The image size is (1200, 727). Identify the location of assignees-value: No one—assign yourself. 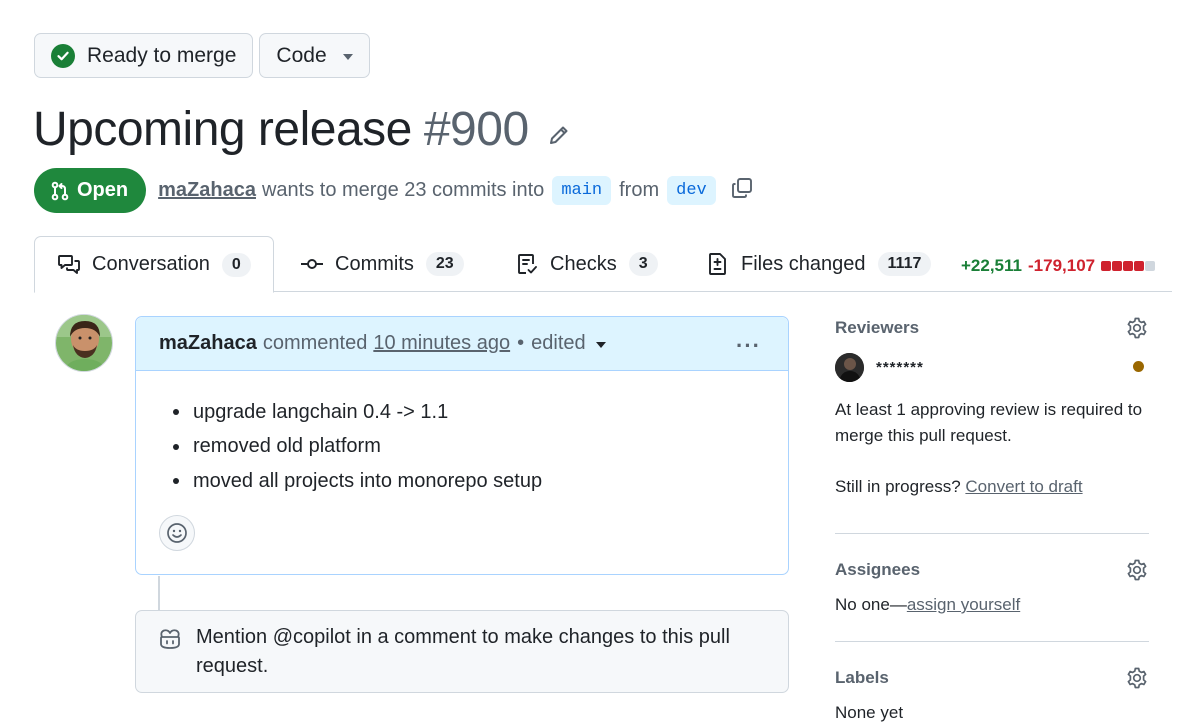
(992, 605).